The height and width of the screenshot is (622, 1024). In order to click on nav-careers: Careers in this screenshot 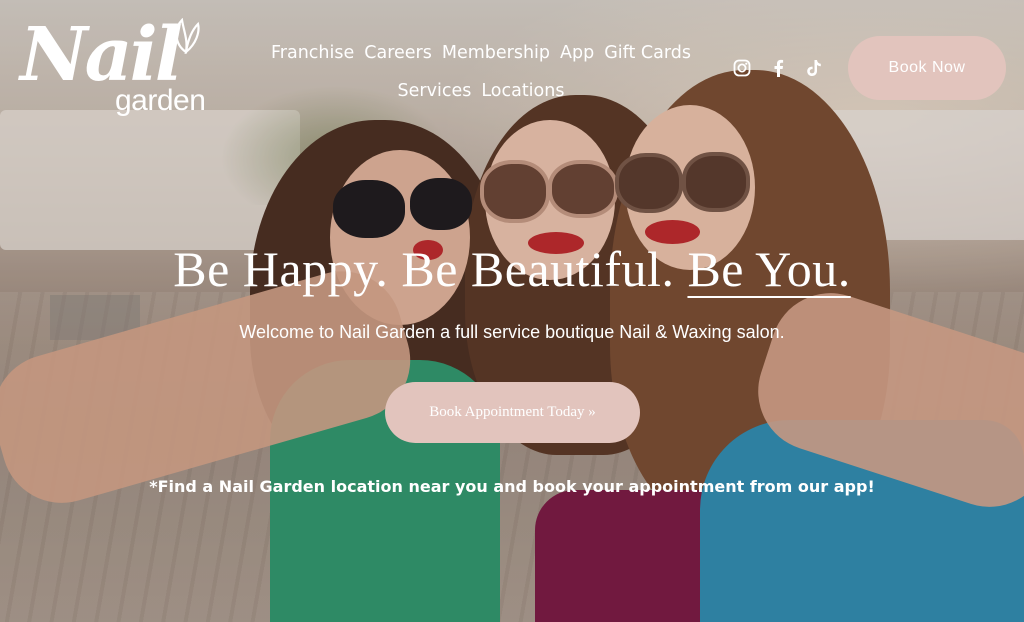, I will do `click(398, 53)`.